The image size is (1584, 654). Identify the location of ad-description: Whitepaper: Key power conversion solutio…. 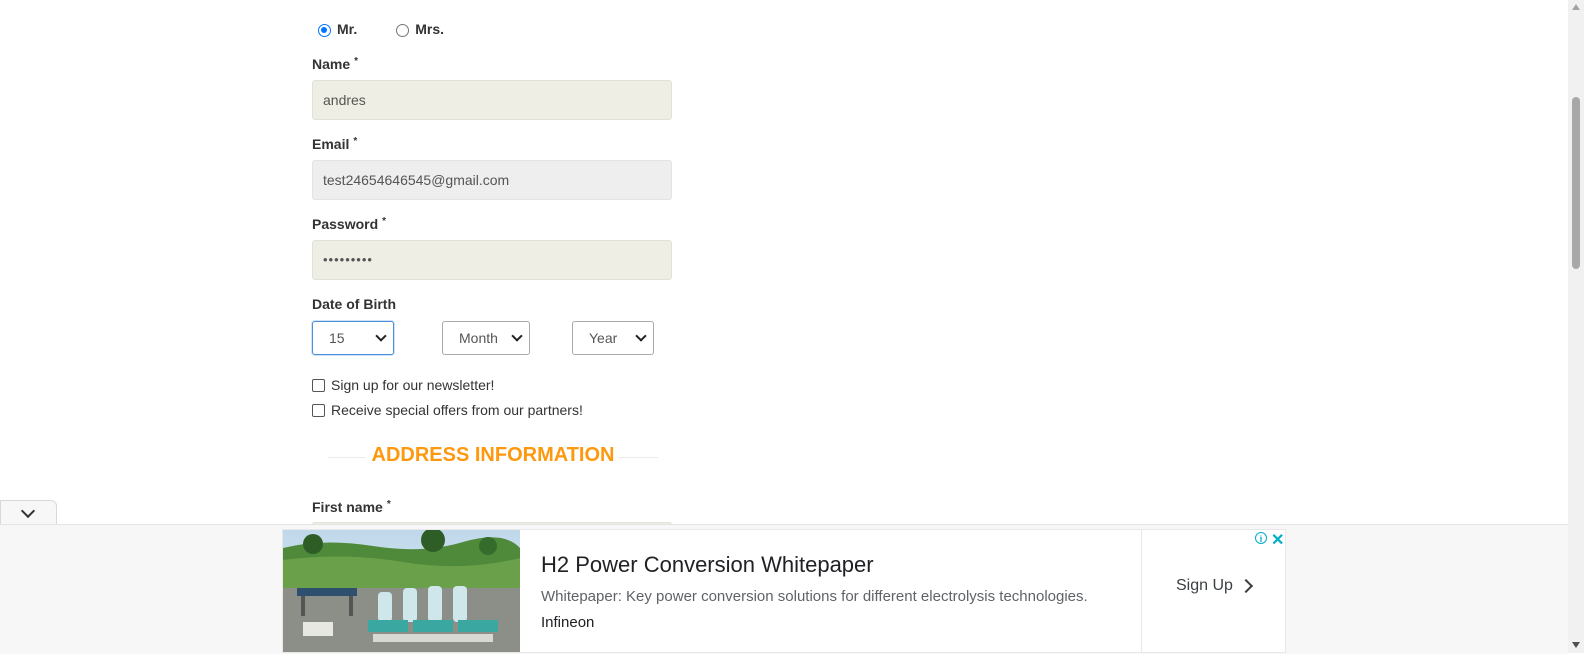
(814, 596).